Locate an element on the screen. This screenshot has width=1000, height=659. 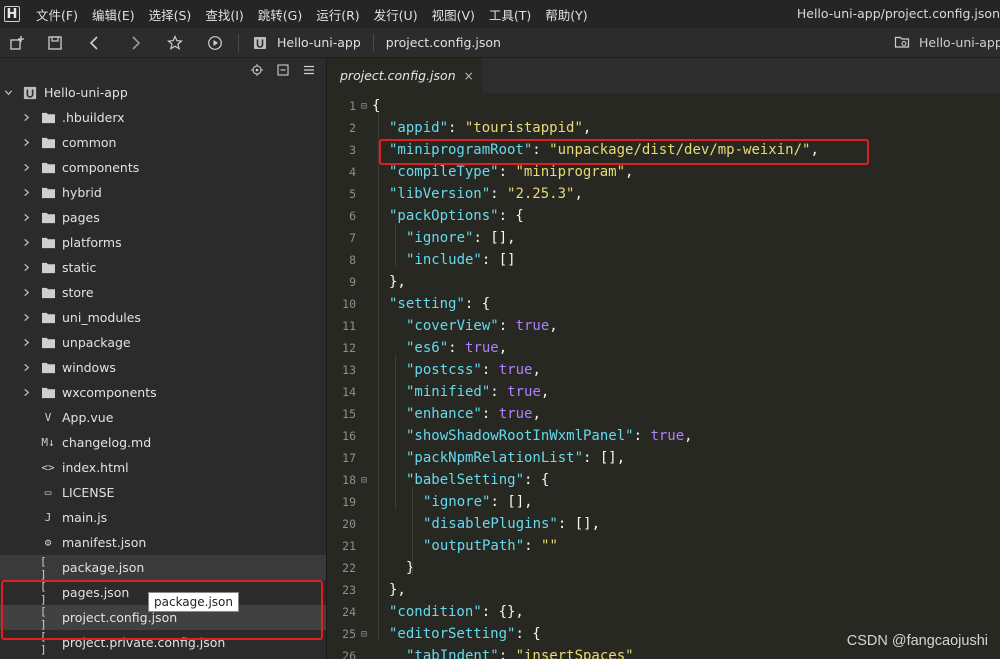
tree-item-file: ⚙ manifest.json is located at coordinates (163, 542).